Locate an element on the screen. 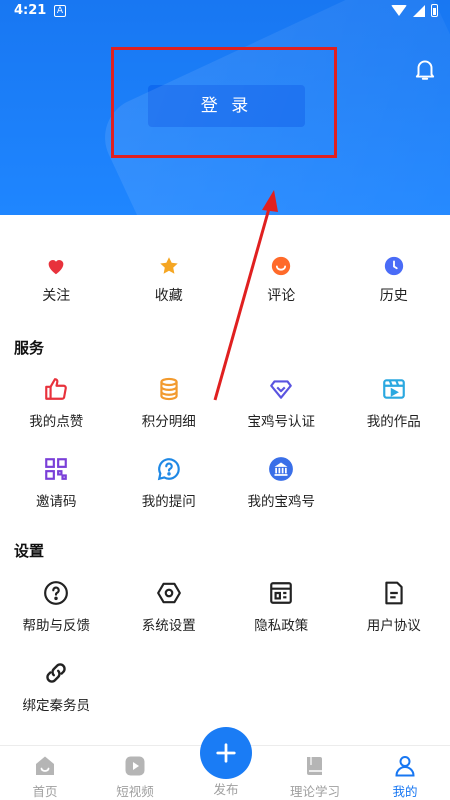 This screenshot has height=800, width=450. service-item-label: 积分明细 is located at coordinates (168, 422).